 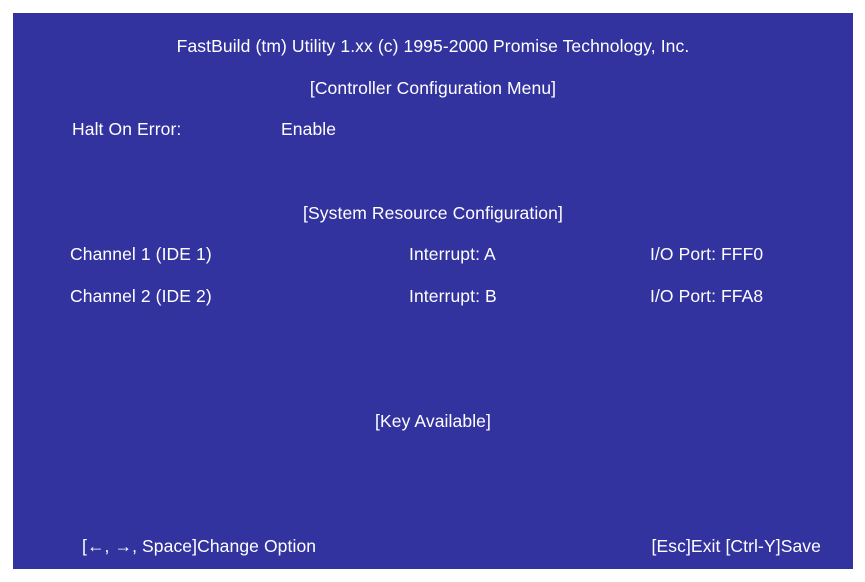 I want to click on channel-1-io-port: I/O Port: FFF0, so click(x=707, y=254).